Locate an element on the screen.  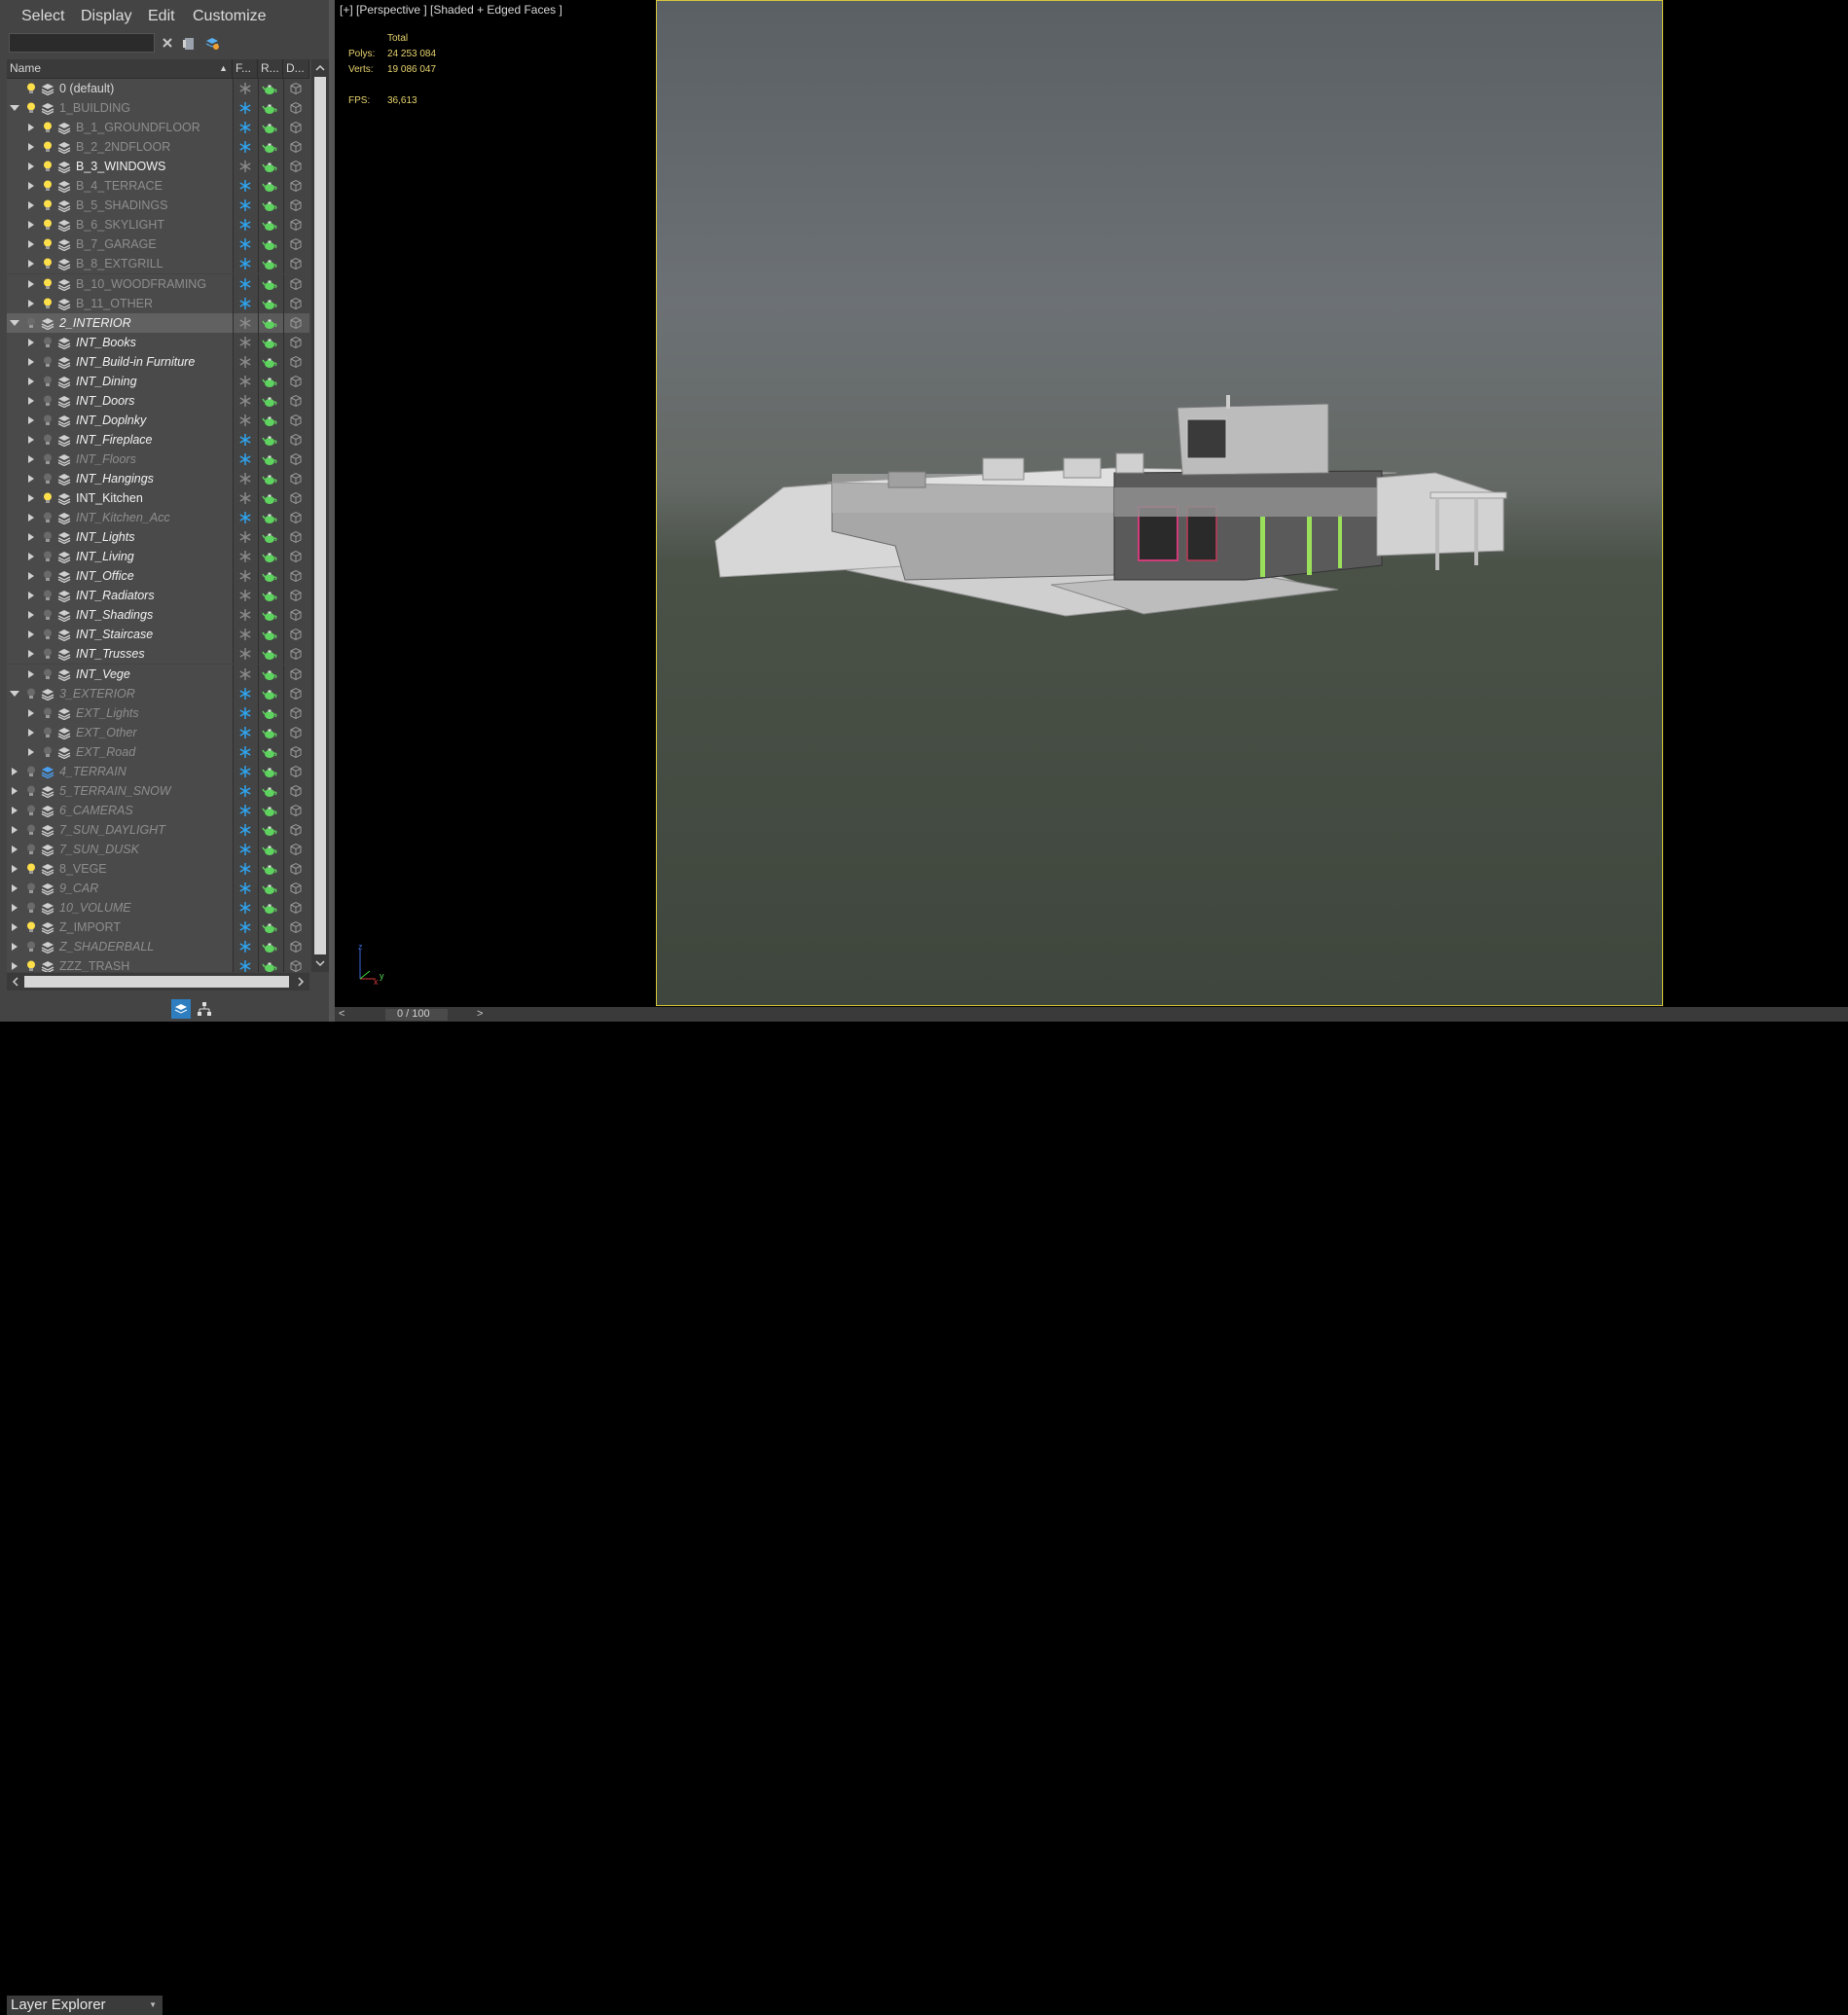
layer-row: 1_BUILDING is located at coordinates (158, 108).